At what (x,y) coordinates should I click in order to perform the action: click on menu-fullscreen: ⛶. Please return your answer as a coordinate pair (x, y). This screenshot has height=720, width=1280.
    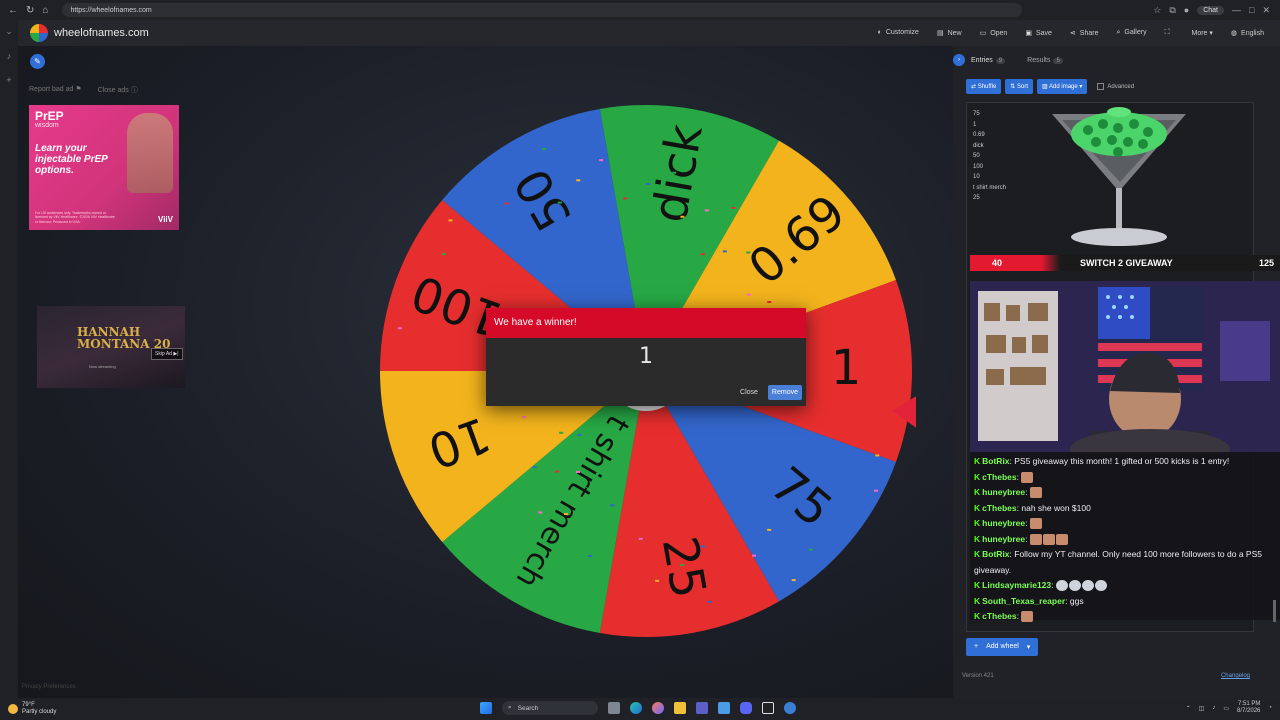
    Looking at the image, I should click on (1169, 33).